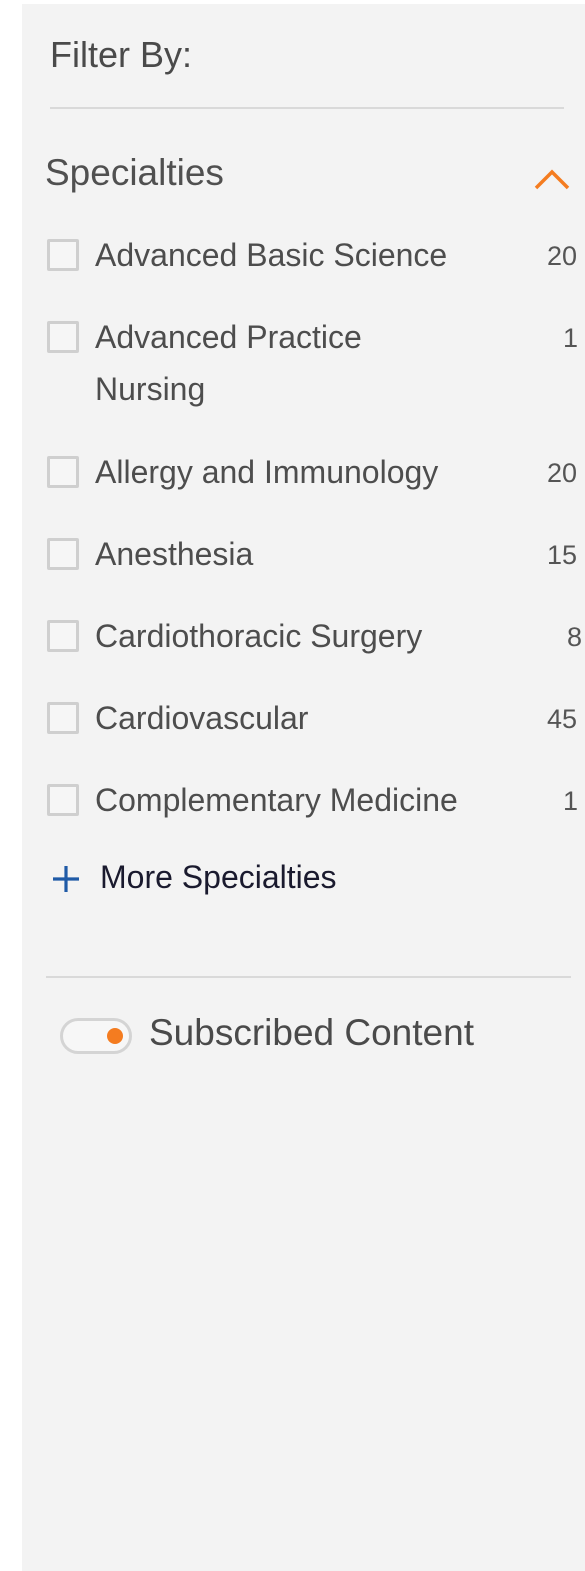  I want to click on subscribed-content-toggle, so click(96, 1036).